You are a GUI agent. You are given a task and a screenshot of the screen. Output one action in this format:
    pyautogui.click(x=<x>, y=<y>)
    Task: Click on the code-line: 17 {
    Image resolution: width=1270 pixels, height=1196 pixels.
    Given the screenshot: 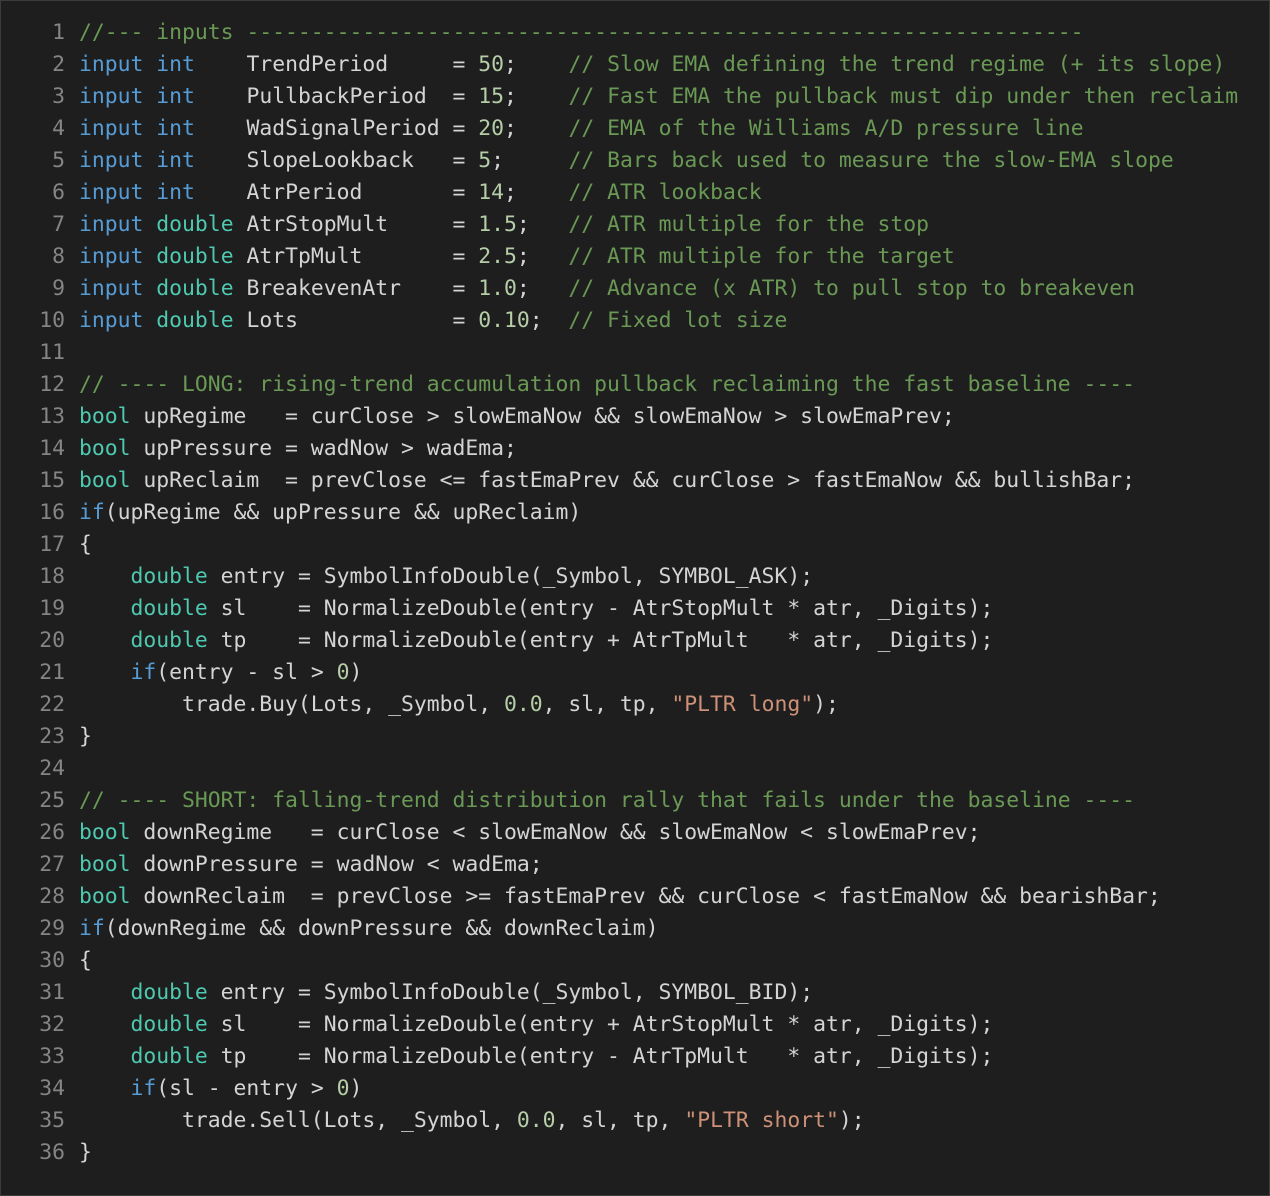 What is the action you would take?
    pyautogui.click(x=635, y=545)
    